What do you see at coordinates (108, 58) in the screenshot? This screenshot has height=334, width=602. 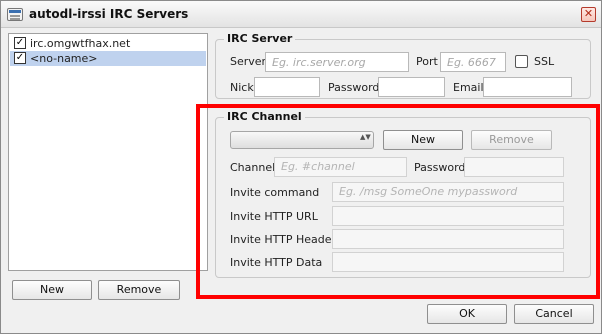 I see `server-list-item-selected: ✓ <no-name>` at bounding box center [108, 58].